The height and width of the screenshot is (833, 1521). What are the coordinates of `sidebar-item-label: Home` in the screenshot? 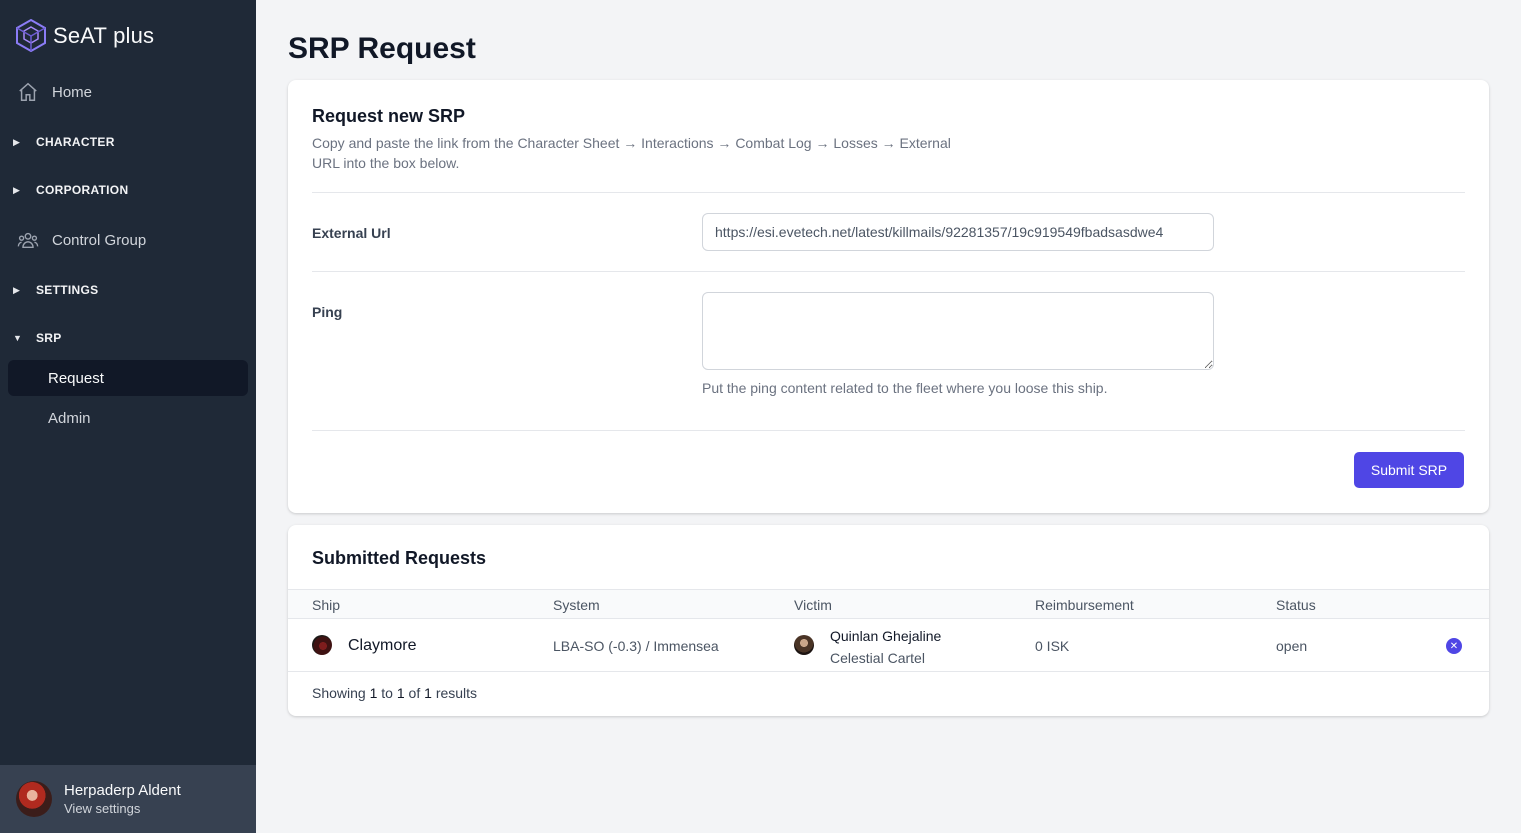 It's located at (72, 92).